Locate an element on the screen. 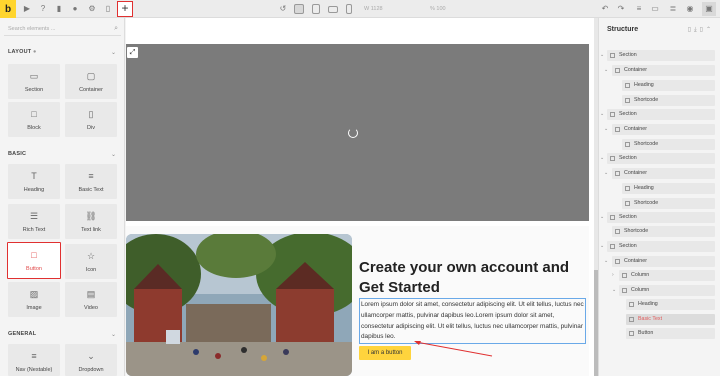  tree-node-button: Button is located at coordinates (670, 333).